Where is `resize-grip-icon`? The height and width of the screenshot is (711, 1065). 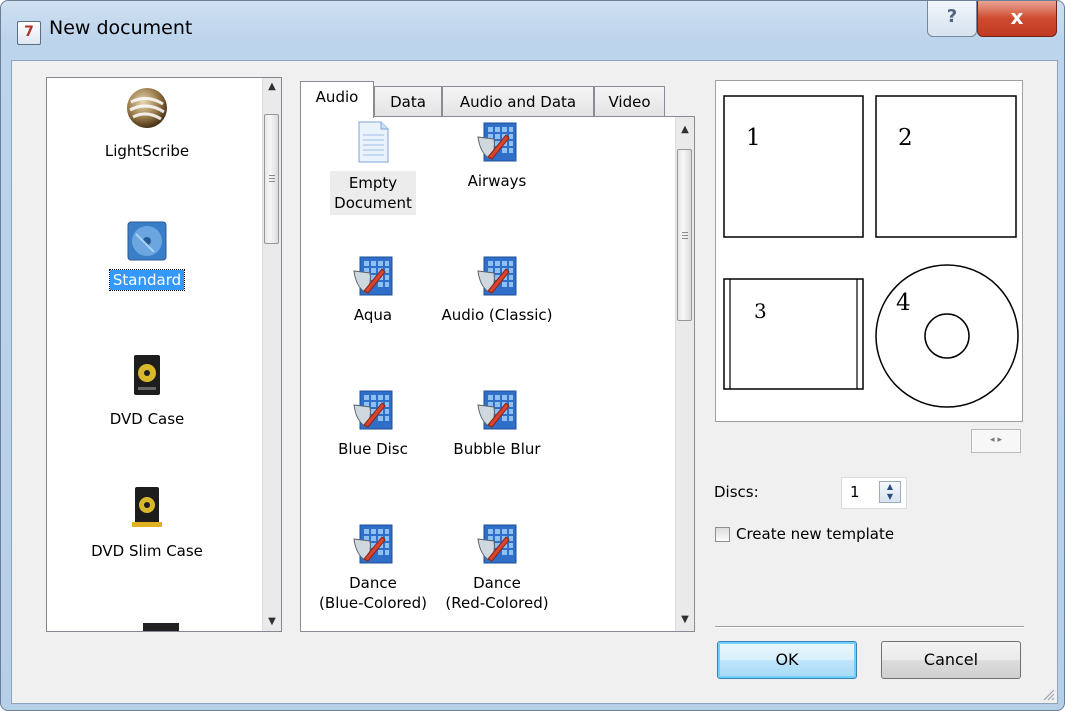 resize-grip-icon is located at coordinates (1048, 694).